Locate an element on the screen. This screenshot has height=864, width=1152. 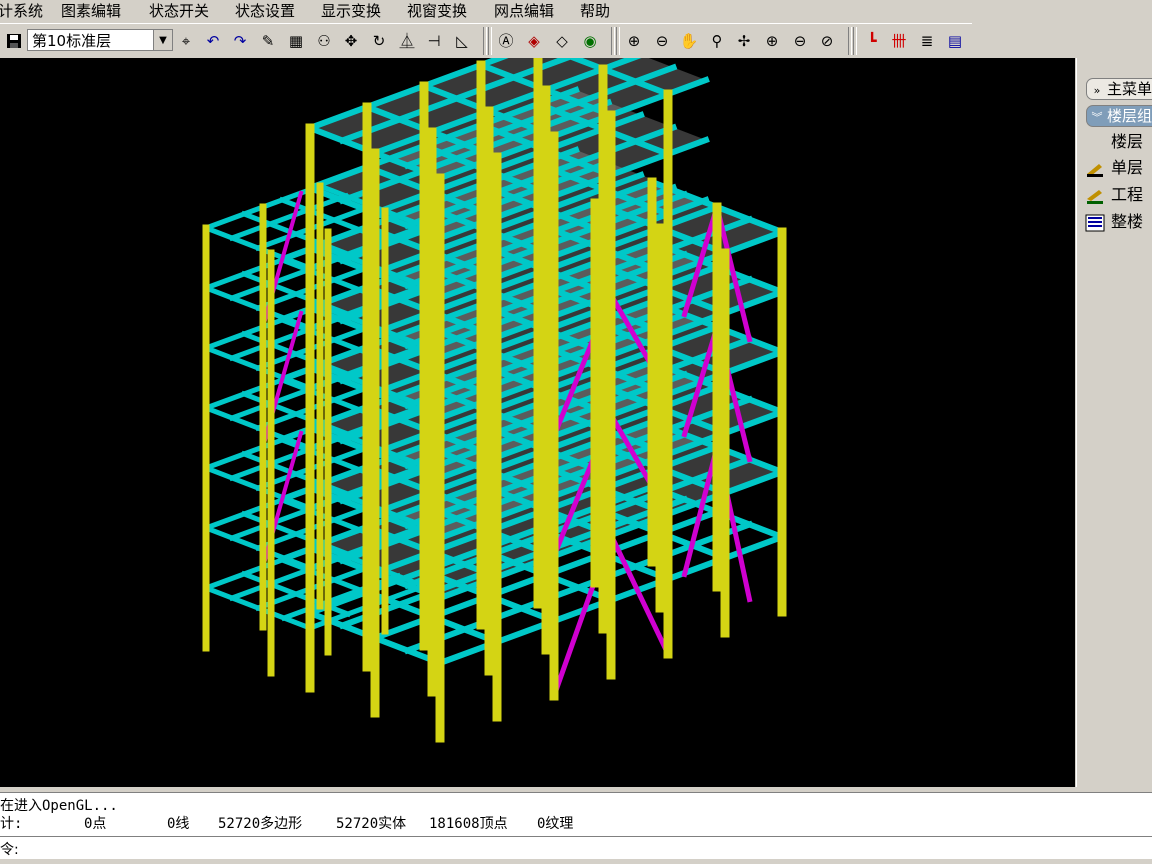
pan-hand-icon: ✋ is located at coordinates (689, 41).